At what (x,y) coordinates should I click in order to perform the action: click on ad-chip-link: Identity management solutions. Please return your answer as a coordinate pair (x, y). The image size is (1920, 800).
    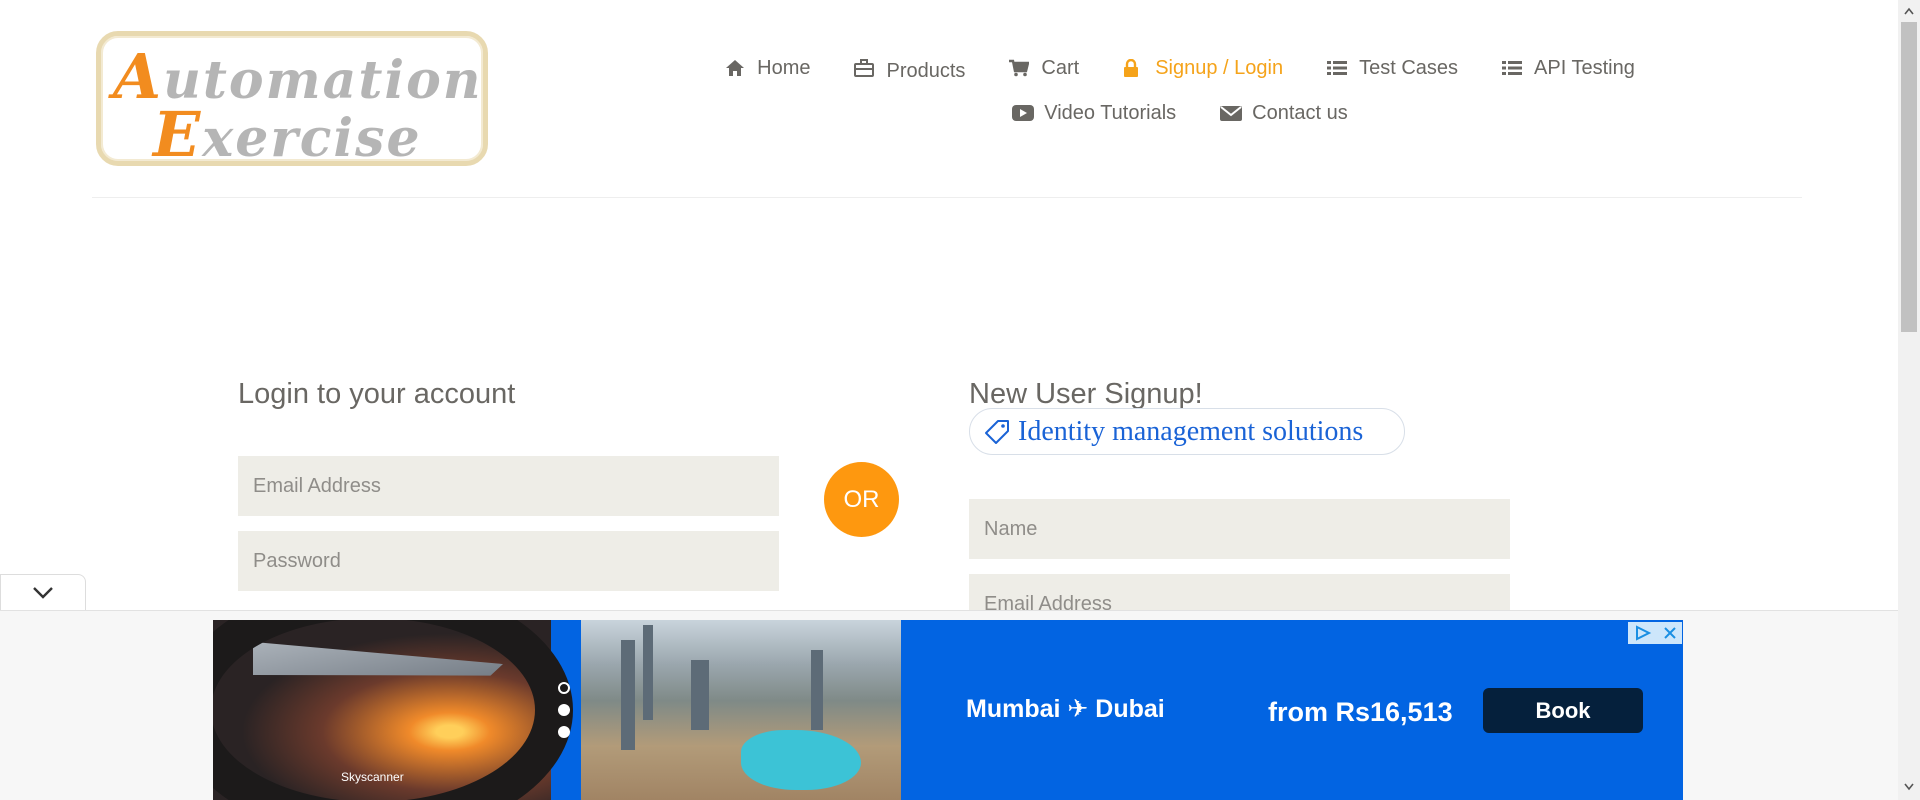
    Looking at the image, I should click on (1187, 431).